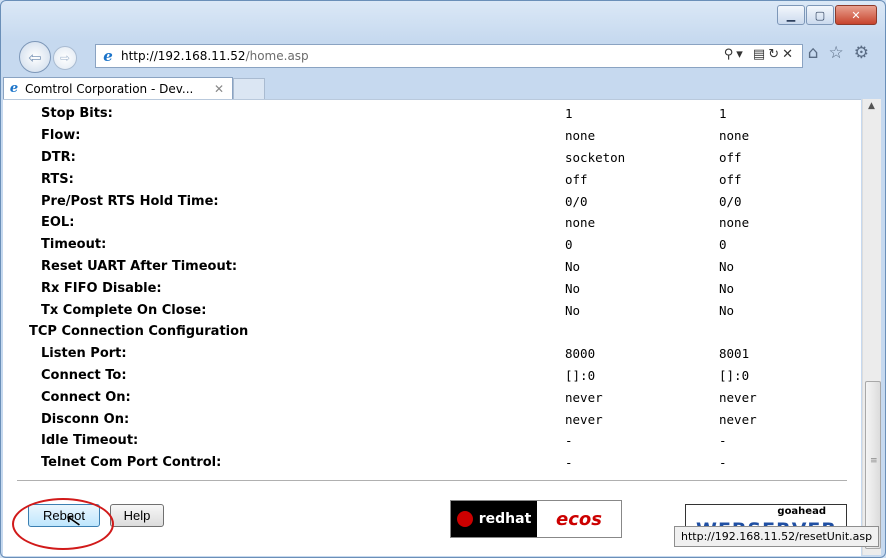 This screenshot has width=886, height=558. What do you see at coordinates (85, 419) in the screenshot?
I see `row-label: Disconn On:` at bounding box center [85, 419].